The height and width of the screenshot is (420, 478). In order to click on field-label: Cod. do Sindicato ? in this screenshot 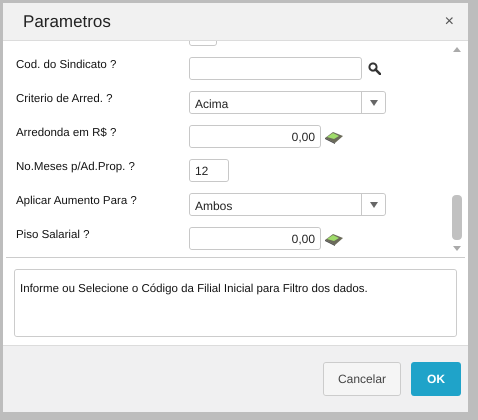, I will do `click(66, 65)`.